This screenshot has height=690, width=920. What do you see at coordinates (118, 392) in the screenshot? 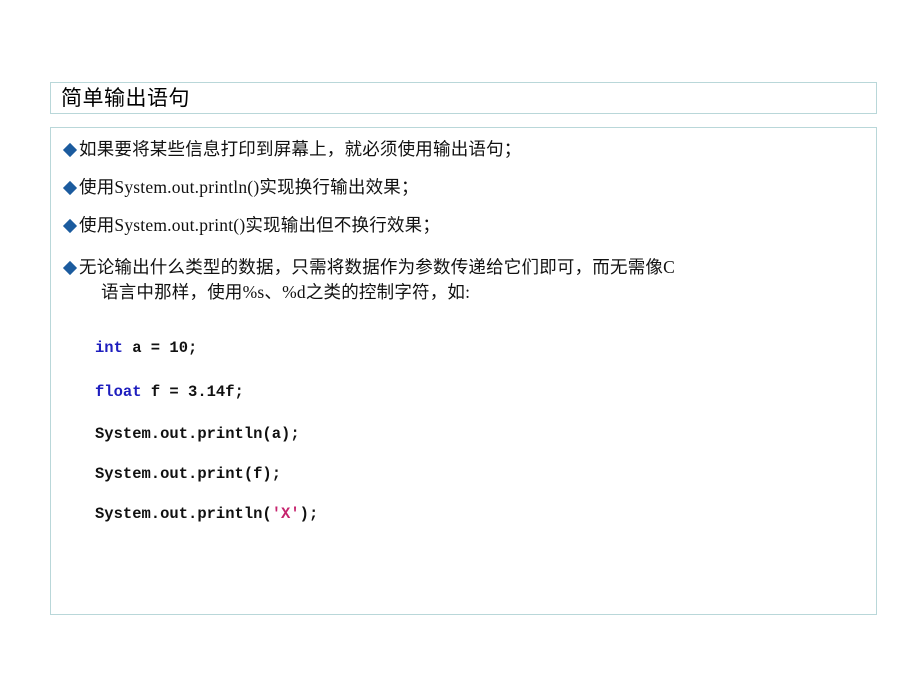
I see `code-keyword-float: float` at bounding box center [118, 392].